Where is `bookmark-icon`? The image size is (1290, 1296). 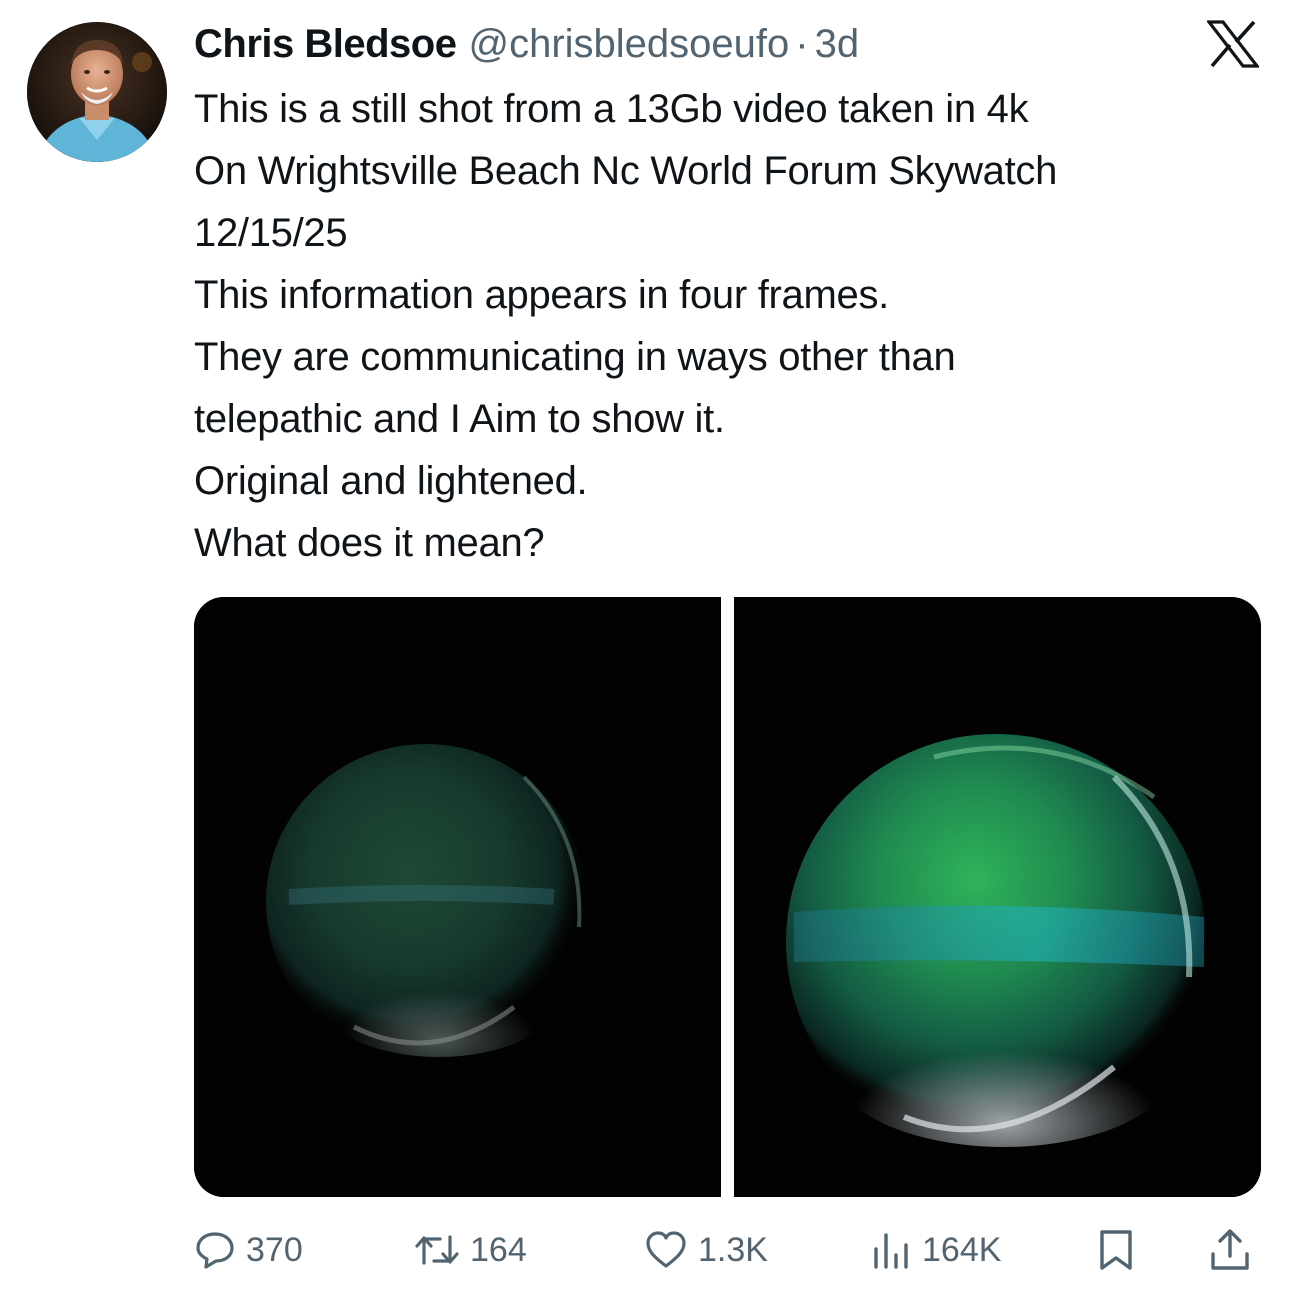
bookmark-icon is located at coordinates (1116, 1250).